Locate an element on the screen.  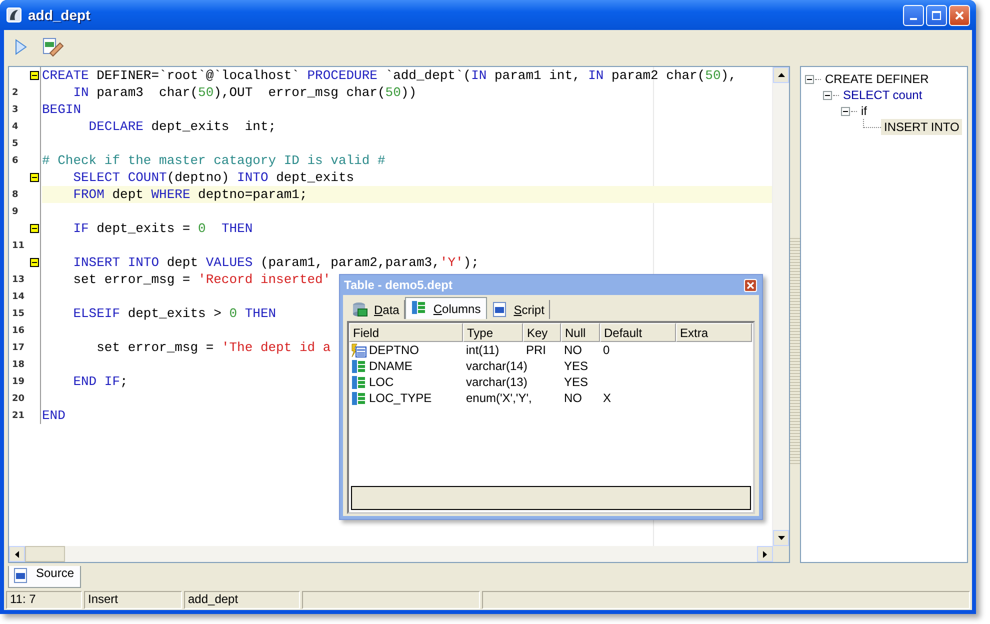
code-line: IF dept_exits = 0 THEN is located at coordinates (162, 228).